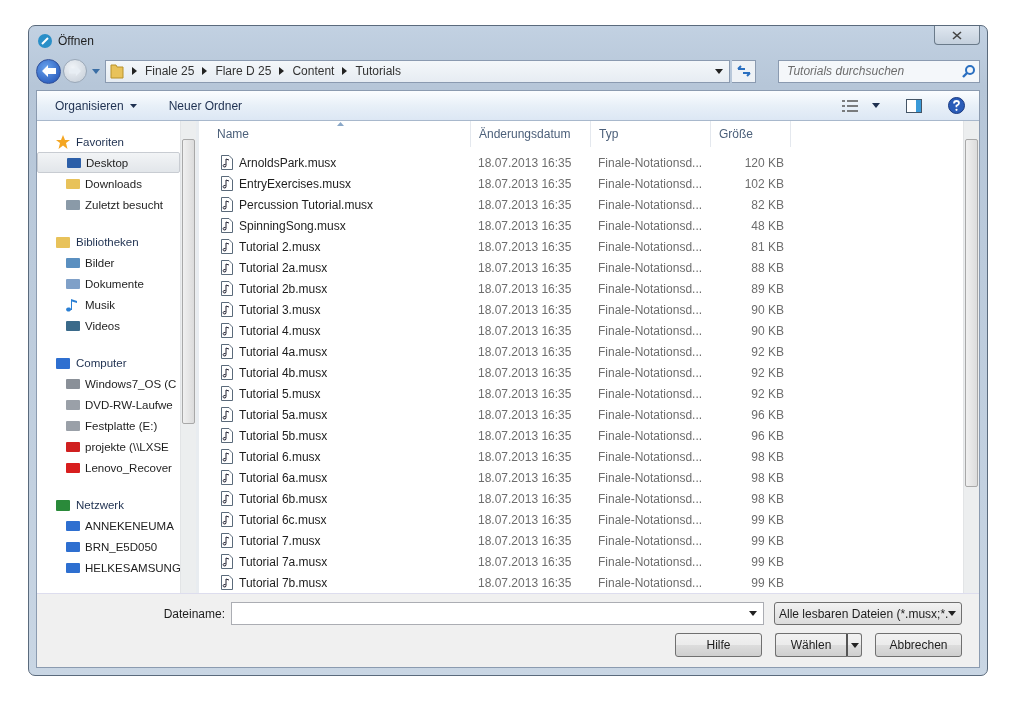 This screenshot has width=1019, height=711. I want to click on organize-button: Organisieren, so click(96, 105).